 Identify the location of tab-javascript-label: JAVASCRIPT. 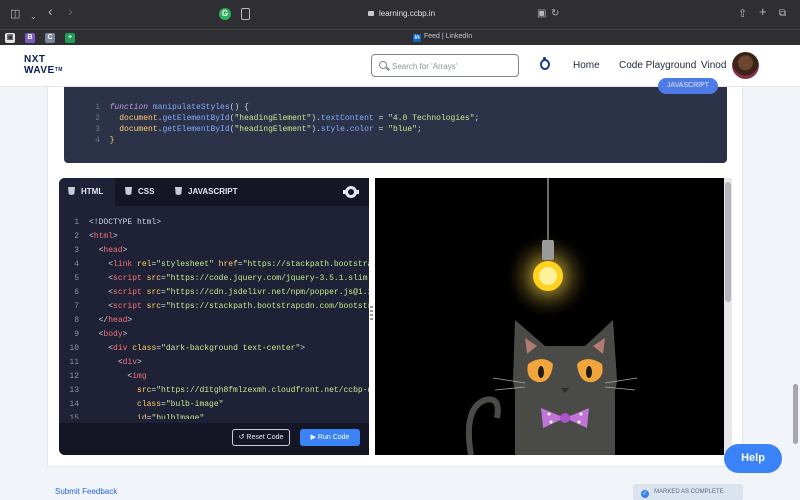
(213, 191).